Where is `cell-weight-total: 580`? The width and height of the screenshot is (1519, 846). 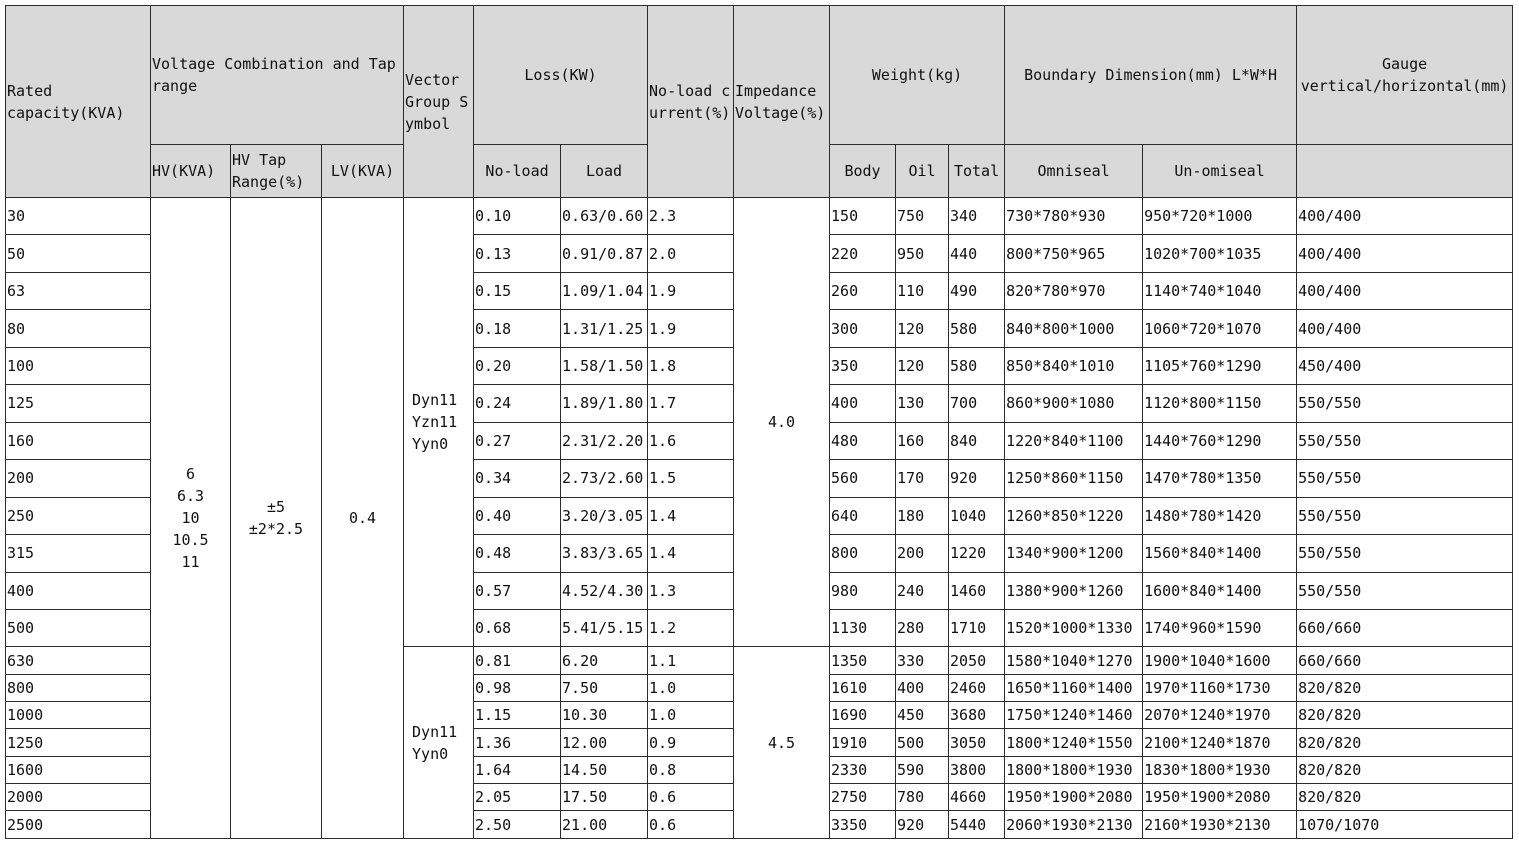
cell-weight-total: 580 is located at coordinates (977, 366).